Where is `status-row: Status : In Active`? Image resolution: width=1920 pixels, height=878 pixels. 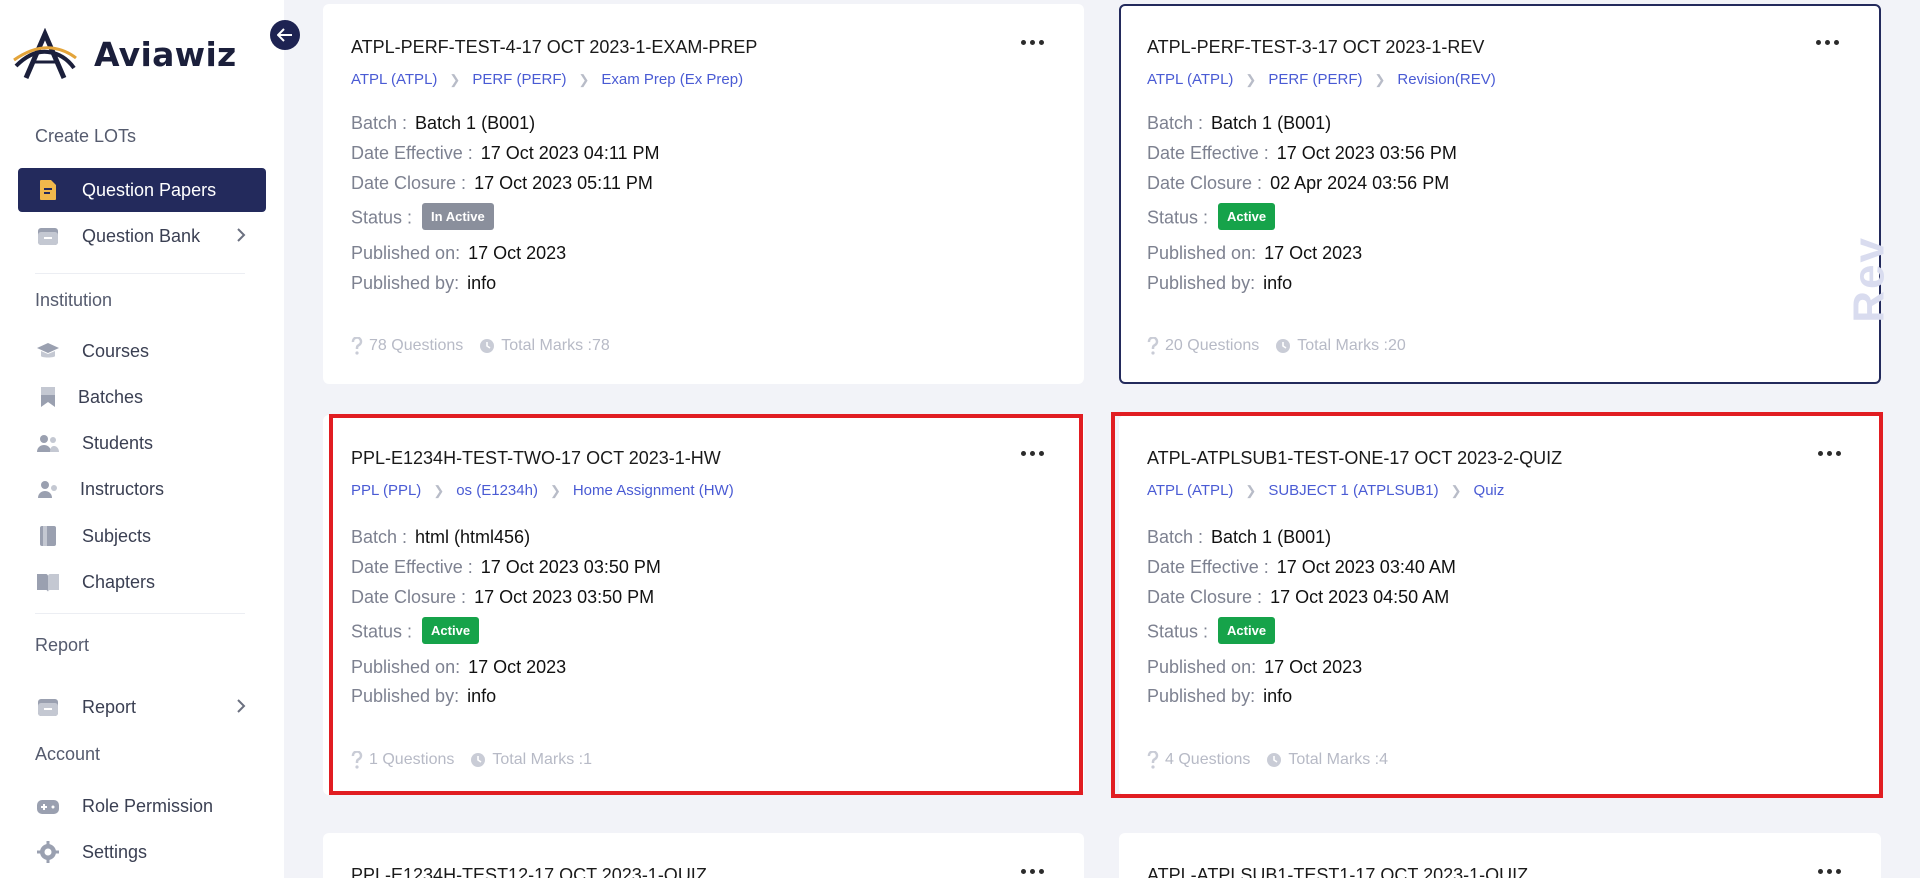 status-row: Status : In Active is located at coordinates (422, 217).